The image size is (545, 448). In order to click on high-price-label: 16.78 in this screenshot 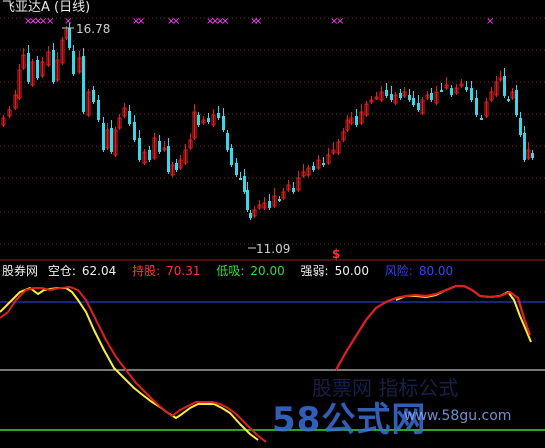, I will do `click(93, 29)`.